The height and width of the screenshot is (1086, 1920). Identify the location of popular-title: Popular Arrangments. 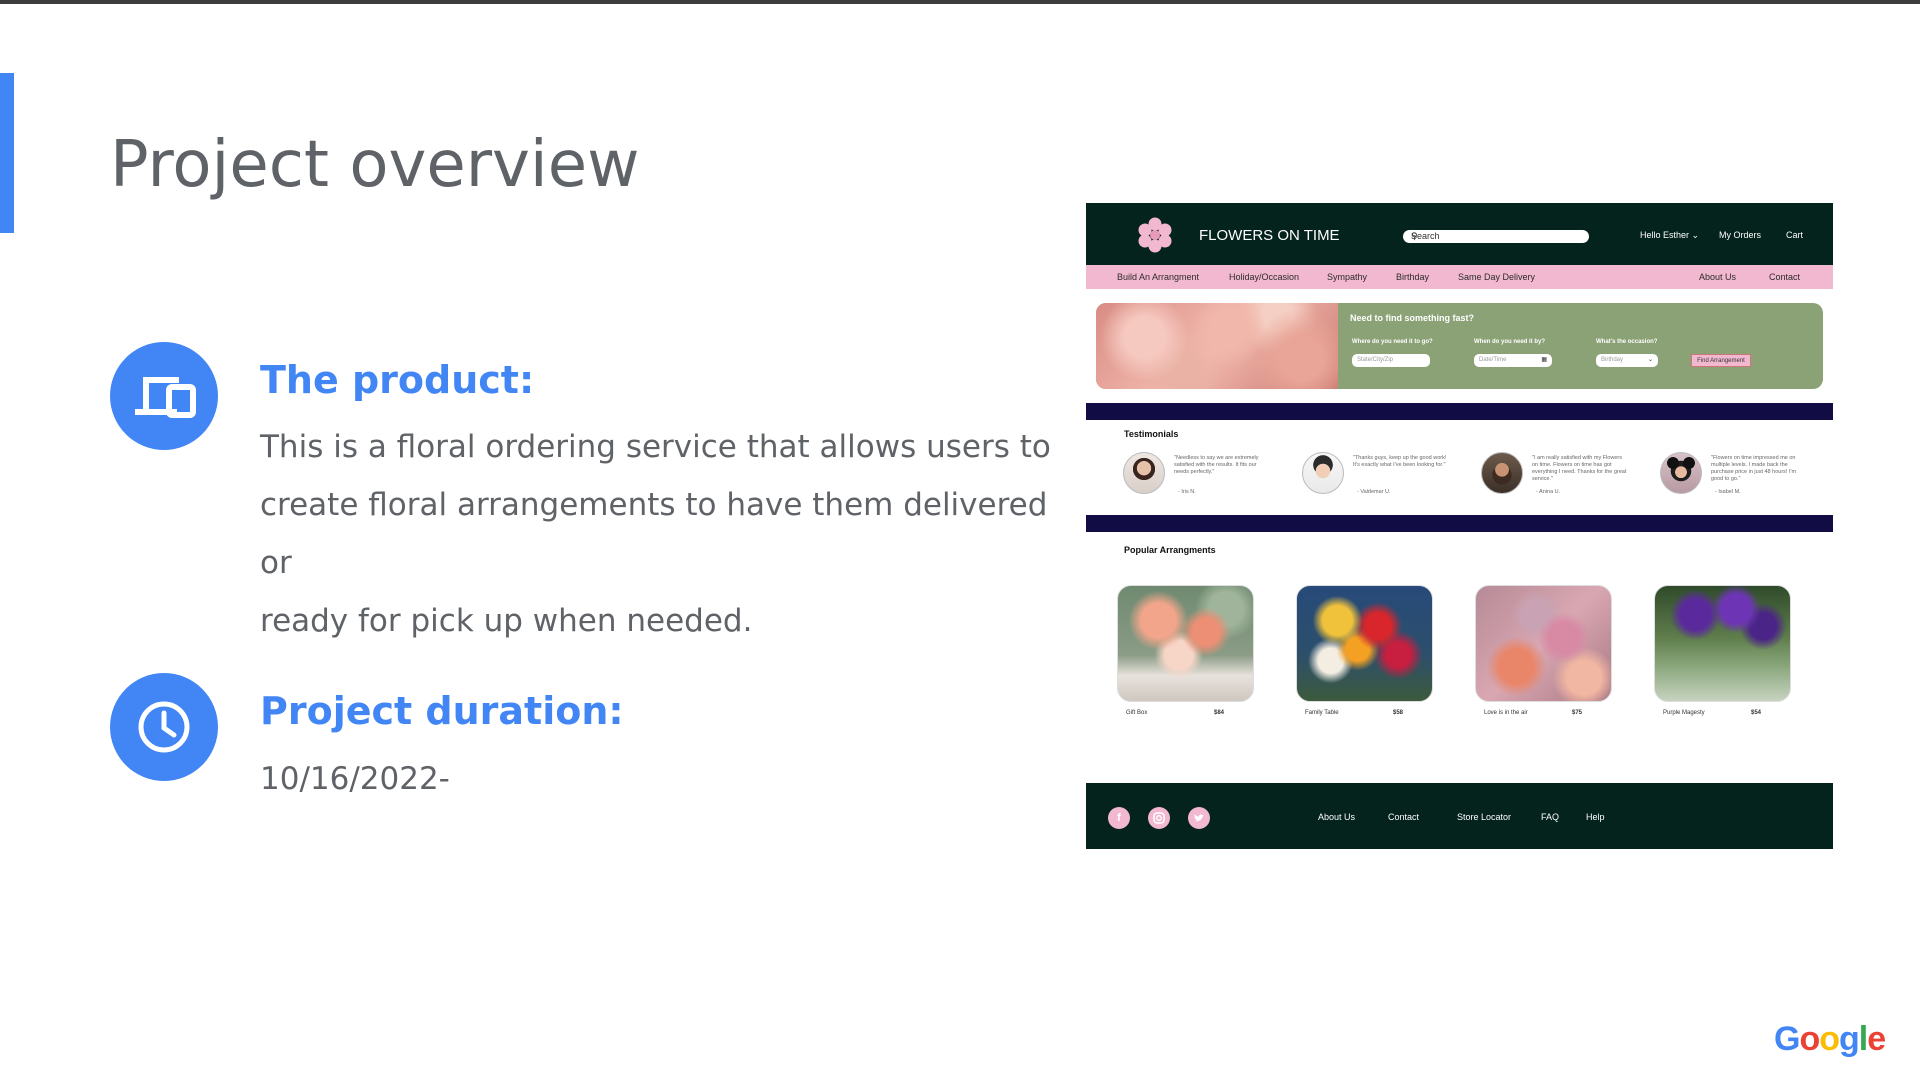
(1170, 550).